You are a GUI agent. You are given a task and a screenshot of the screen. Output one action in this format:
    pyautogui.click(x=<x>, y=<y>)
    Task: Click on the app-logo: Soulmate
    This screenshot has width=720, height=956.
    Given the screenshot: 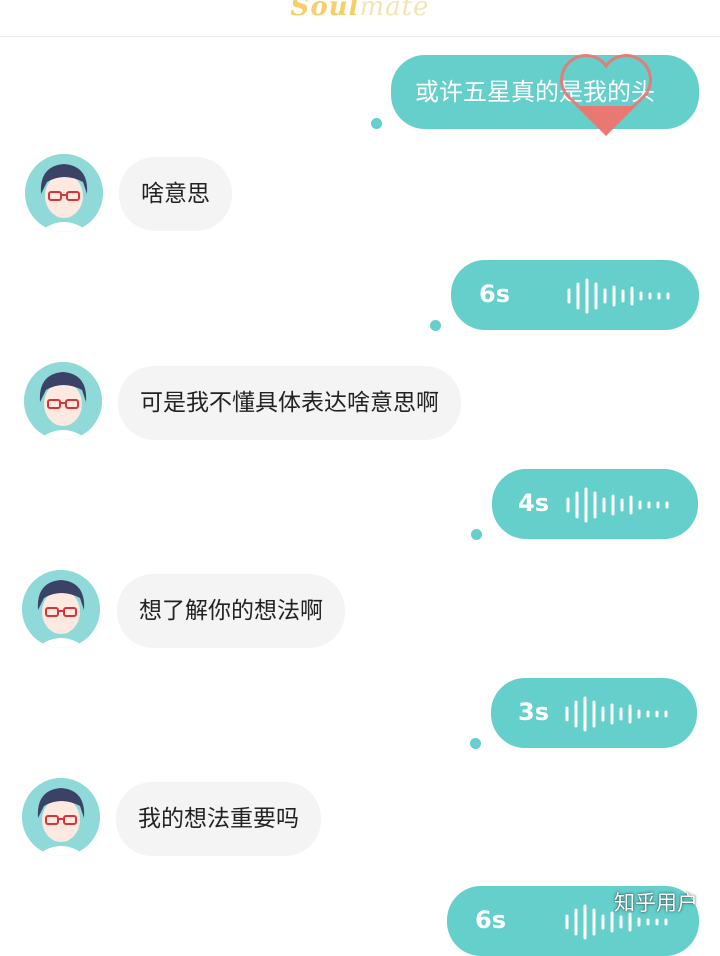 What is the action you would take?
    pyautogui.click(x=360, y=11)
    